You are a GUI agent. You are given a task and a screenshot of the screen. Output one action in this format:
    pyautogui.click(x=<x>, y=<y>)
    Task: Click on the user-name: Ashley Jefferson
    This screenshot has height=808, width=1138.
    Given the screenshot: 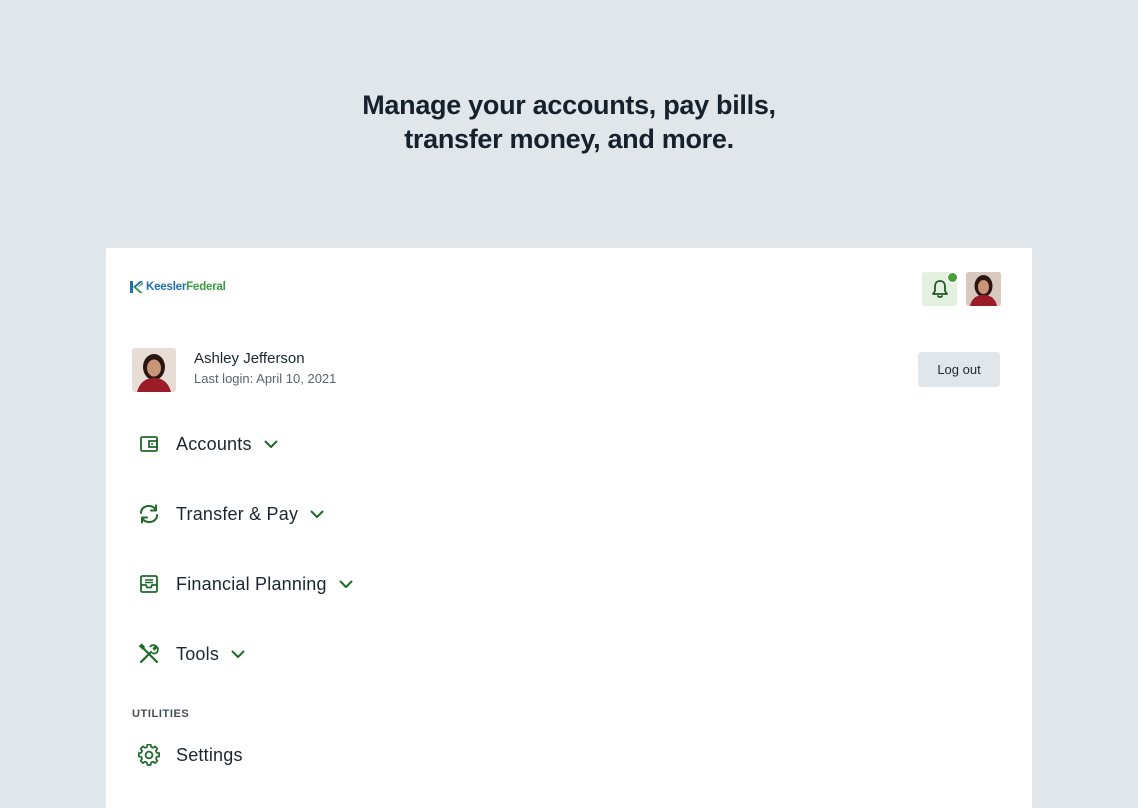 What is the action you would take?
    pyautogui.click(x=249, y=358)
    